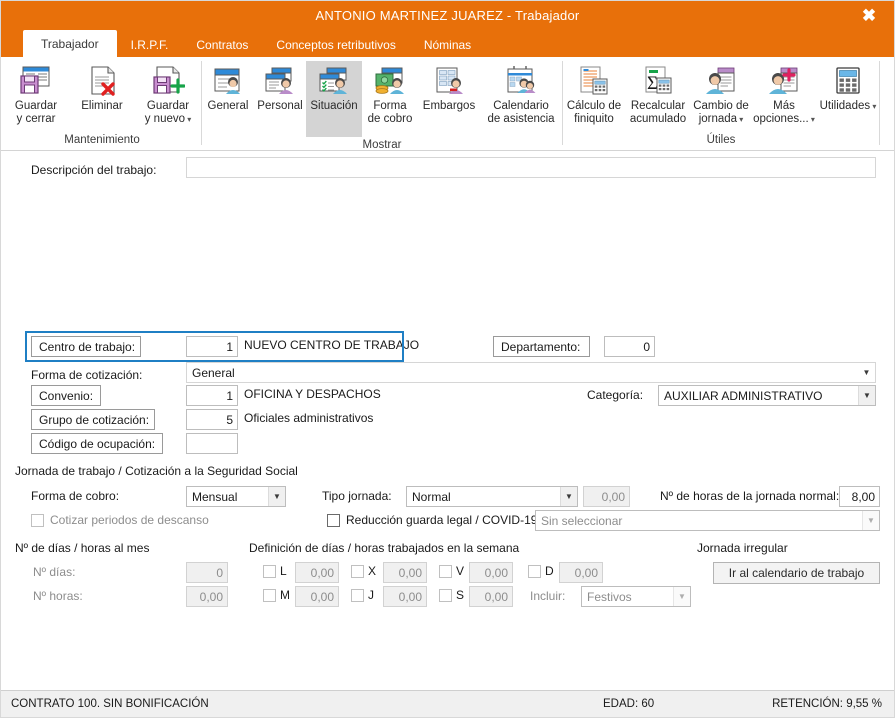  What do you see at coordinates (405, 596) in the screenshot?
I see `dia-J-input` at bounding box center [405, 596].